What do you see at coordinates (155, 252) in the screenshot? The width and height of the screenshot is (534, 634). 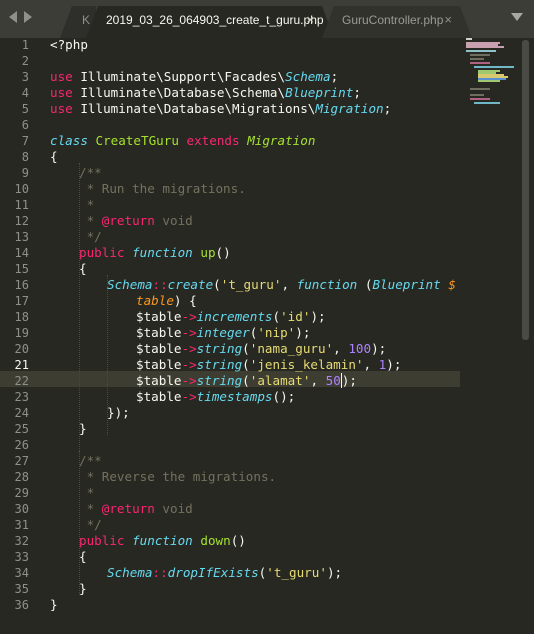 I see `code-line: public function up()` at bounding box center [155, 252].